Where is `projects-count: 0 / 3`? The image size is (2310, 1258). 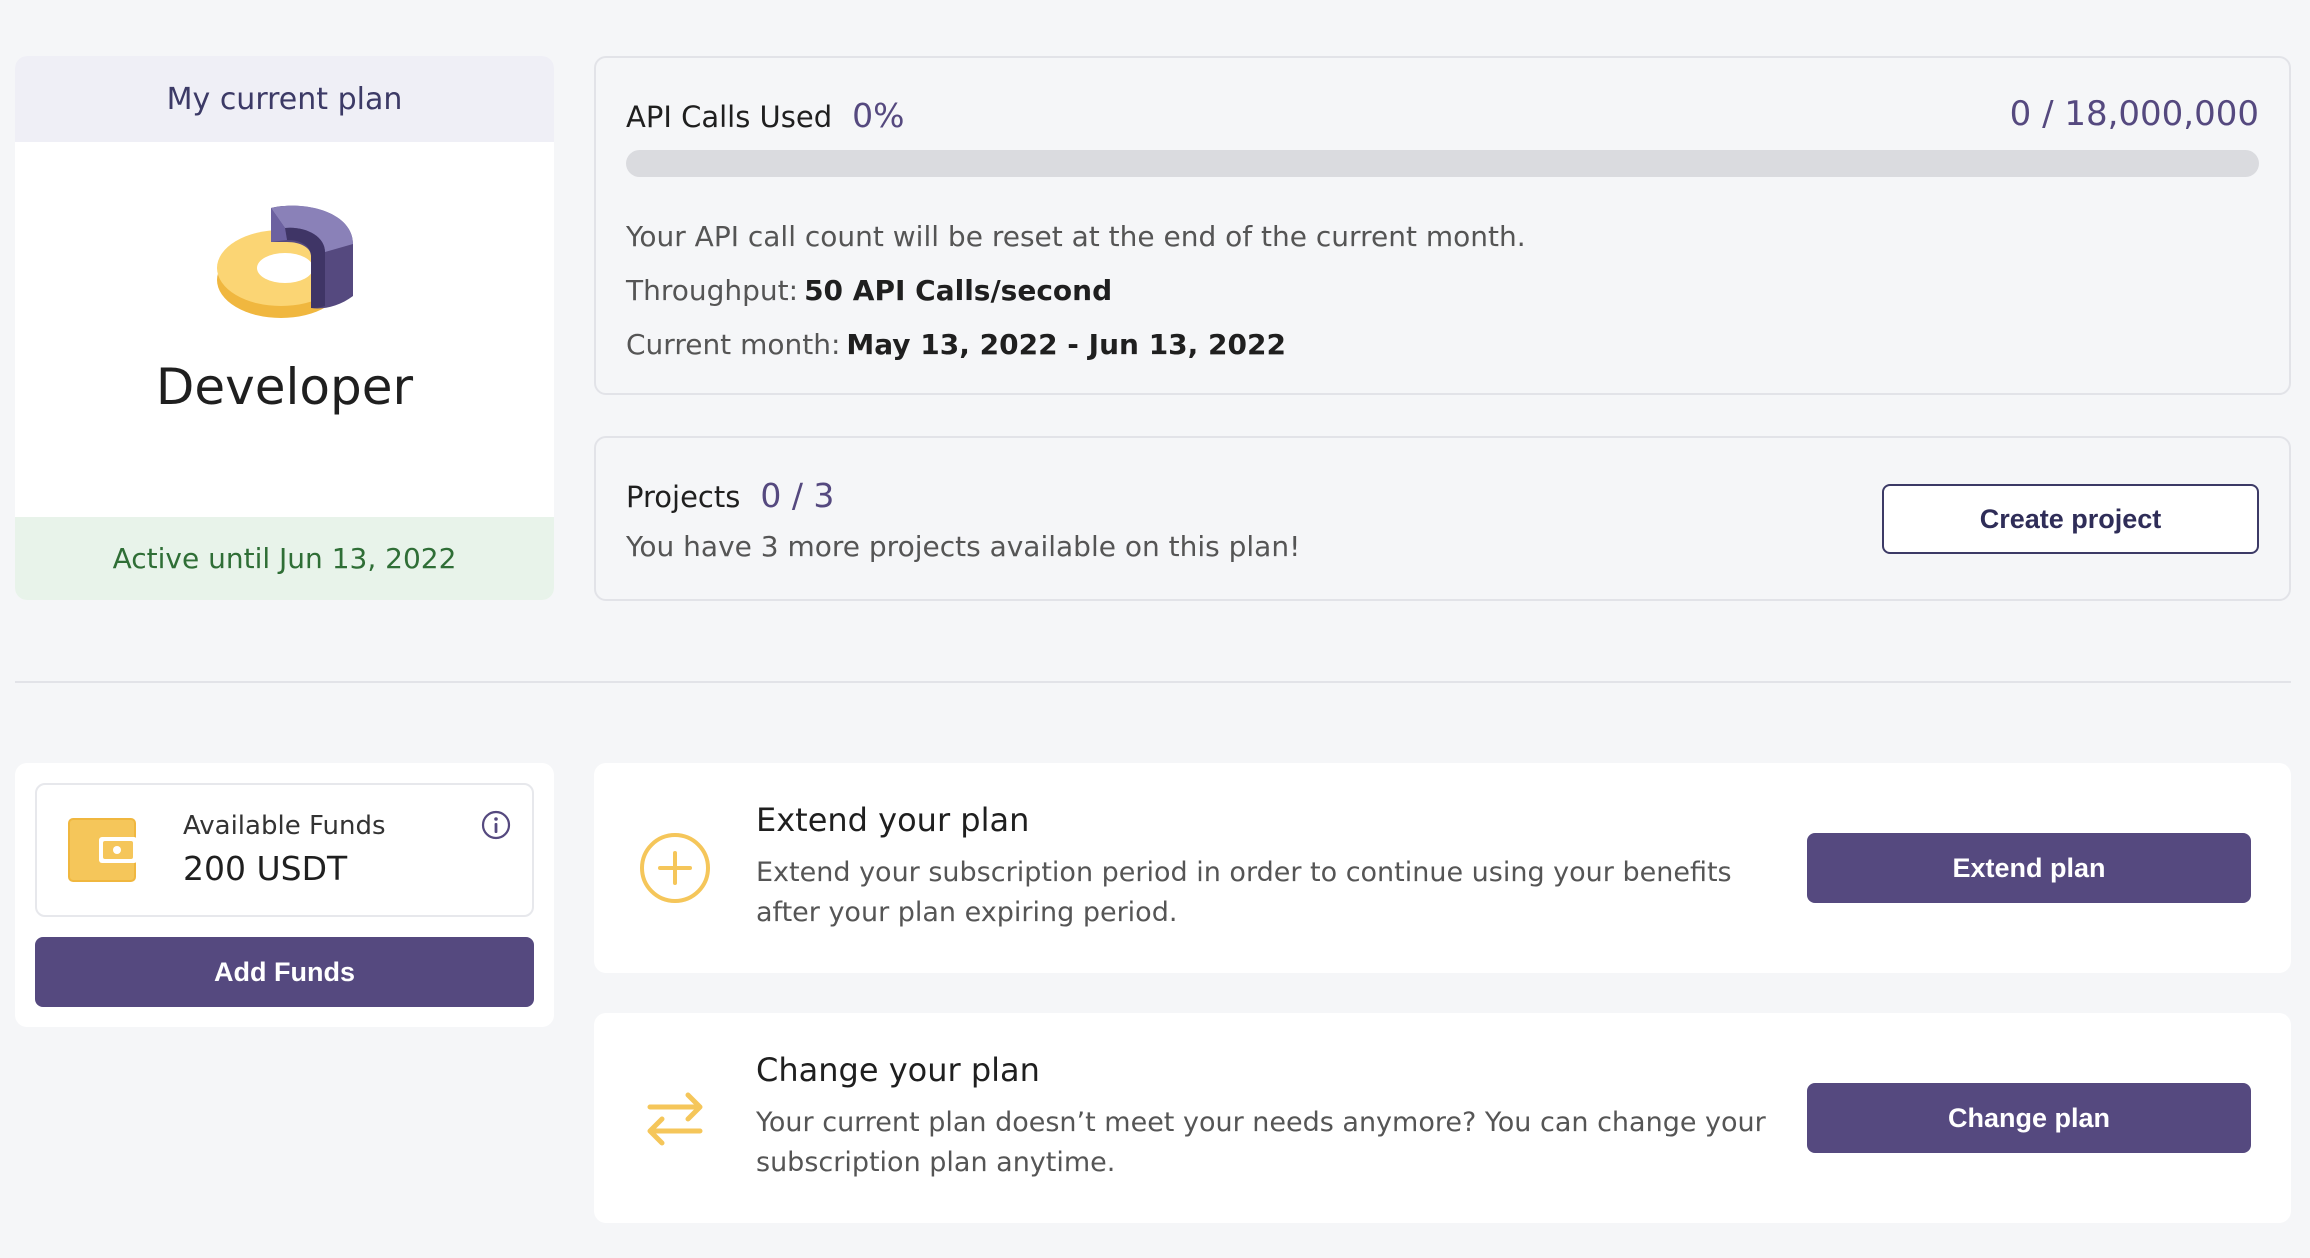 projects-count: 0 / 3 is located at coordinates (797, 495).